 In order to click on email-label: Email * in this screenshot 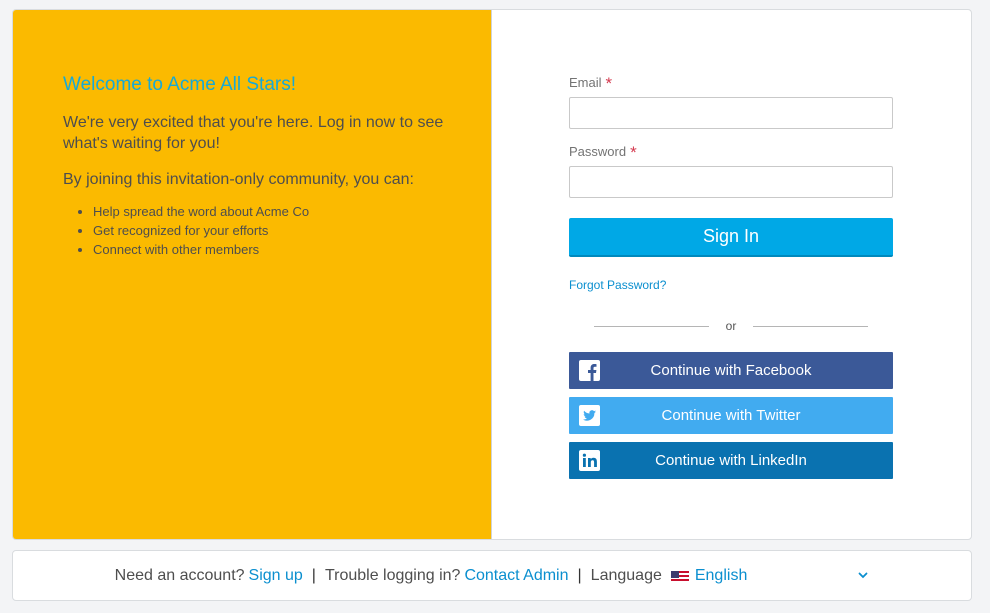, I will do `click(591, 82)`.